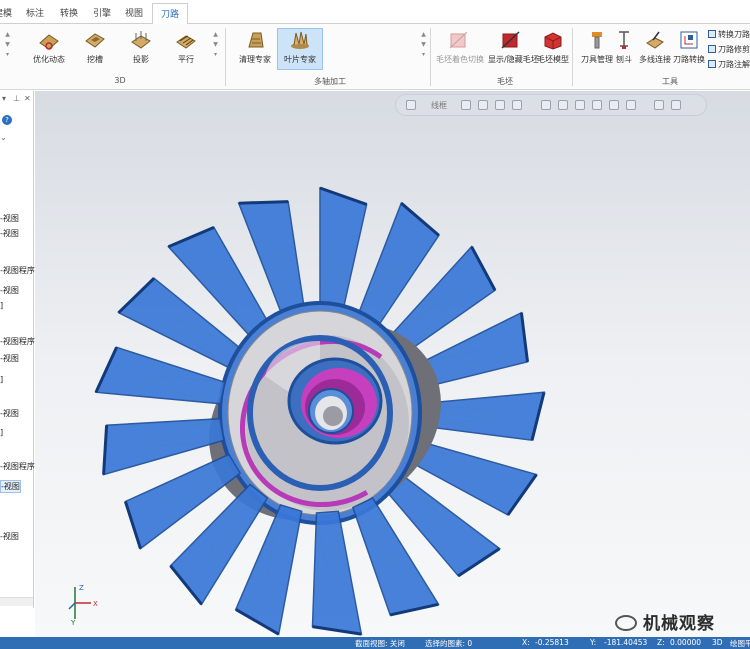 The image size is (750, 649). I want to click on cleanup-expert-icon, so click(256, 40).